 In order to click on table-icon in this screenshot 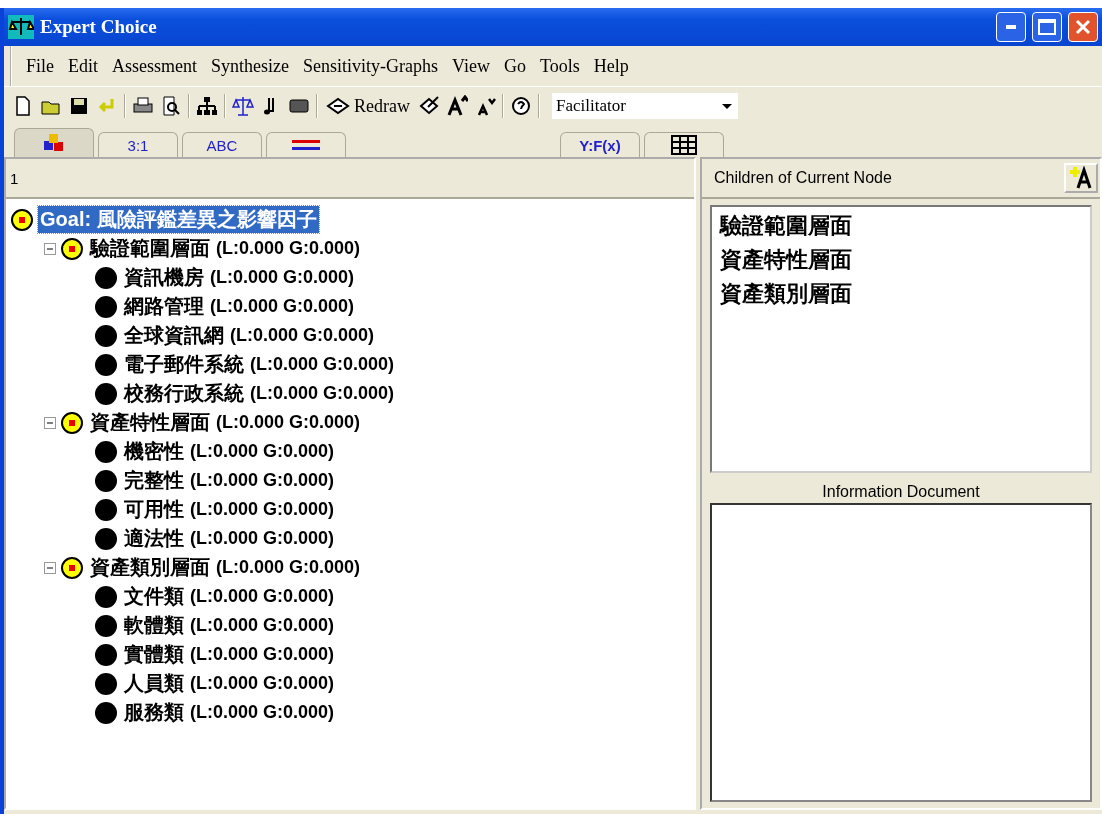, I will do `click(684, 145)`.